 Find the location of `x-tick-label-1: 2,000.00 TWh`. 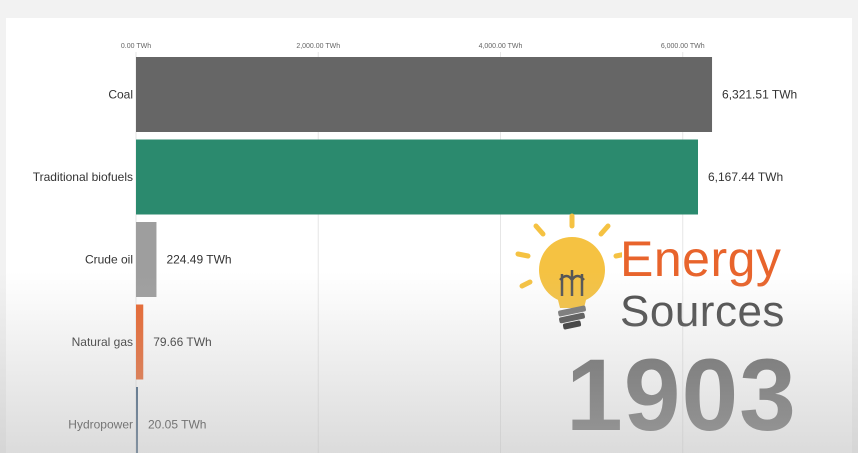

x-tick-label-1: 2,000.00 TWh is located at coordinates (318, 46).